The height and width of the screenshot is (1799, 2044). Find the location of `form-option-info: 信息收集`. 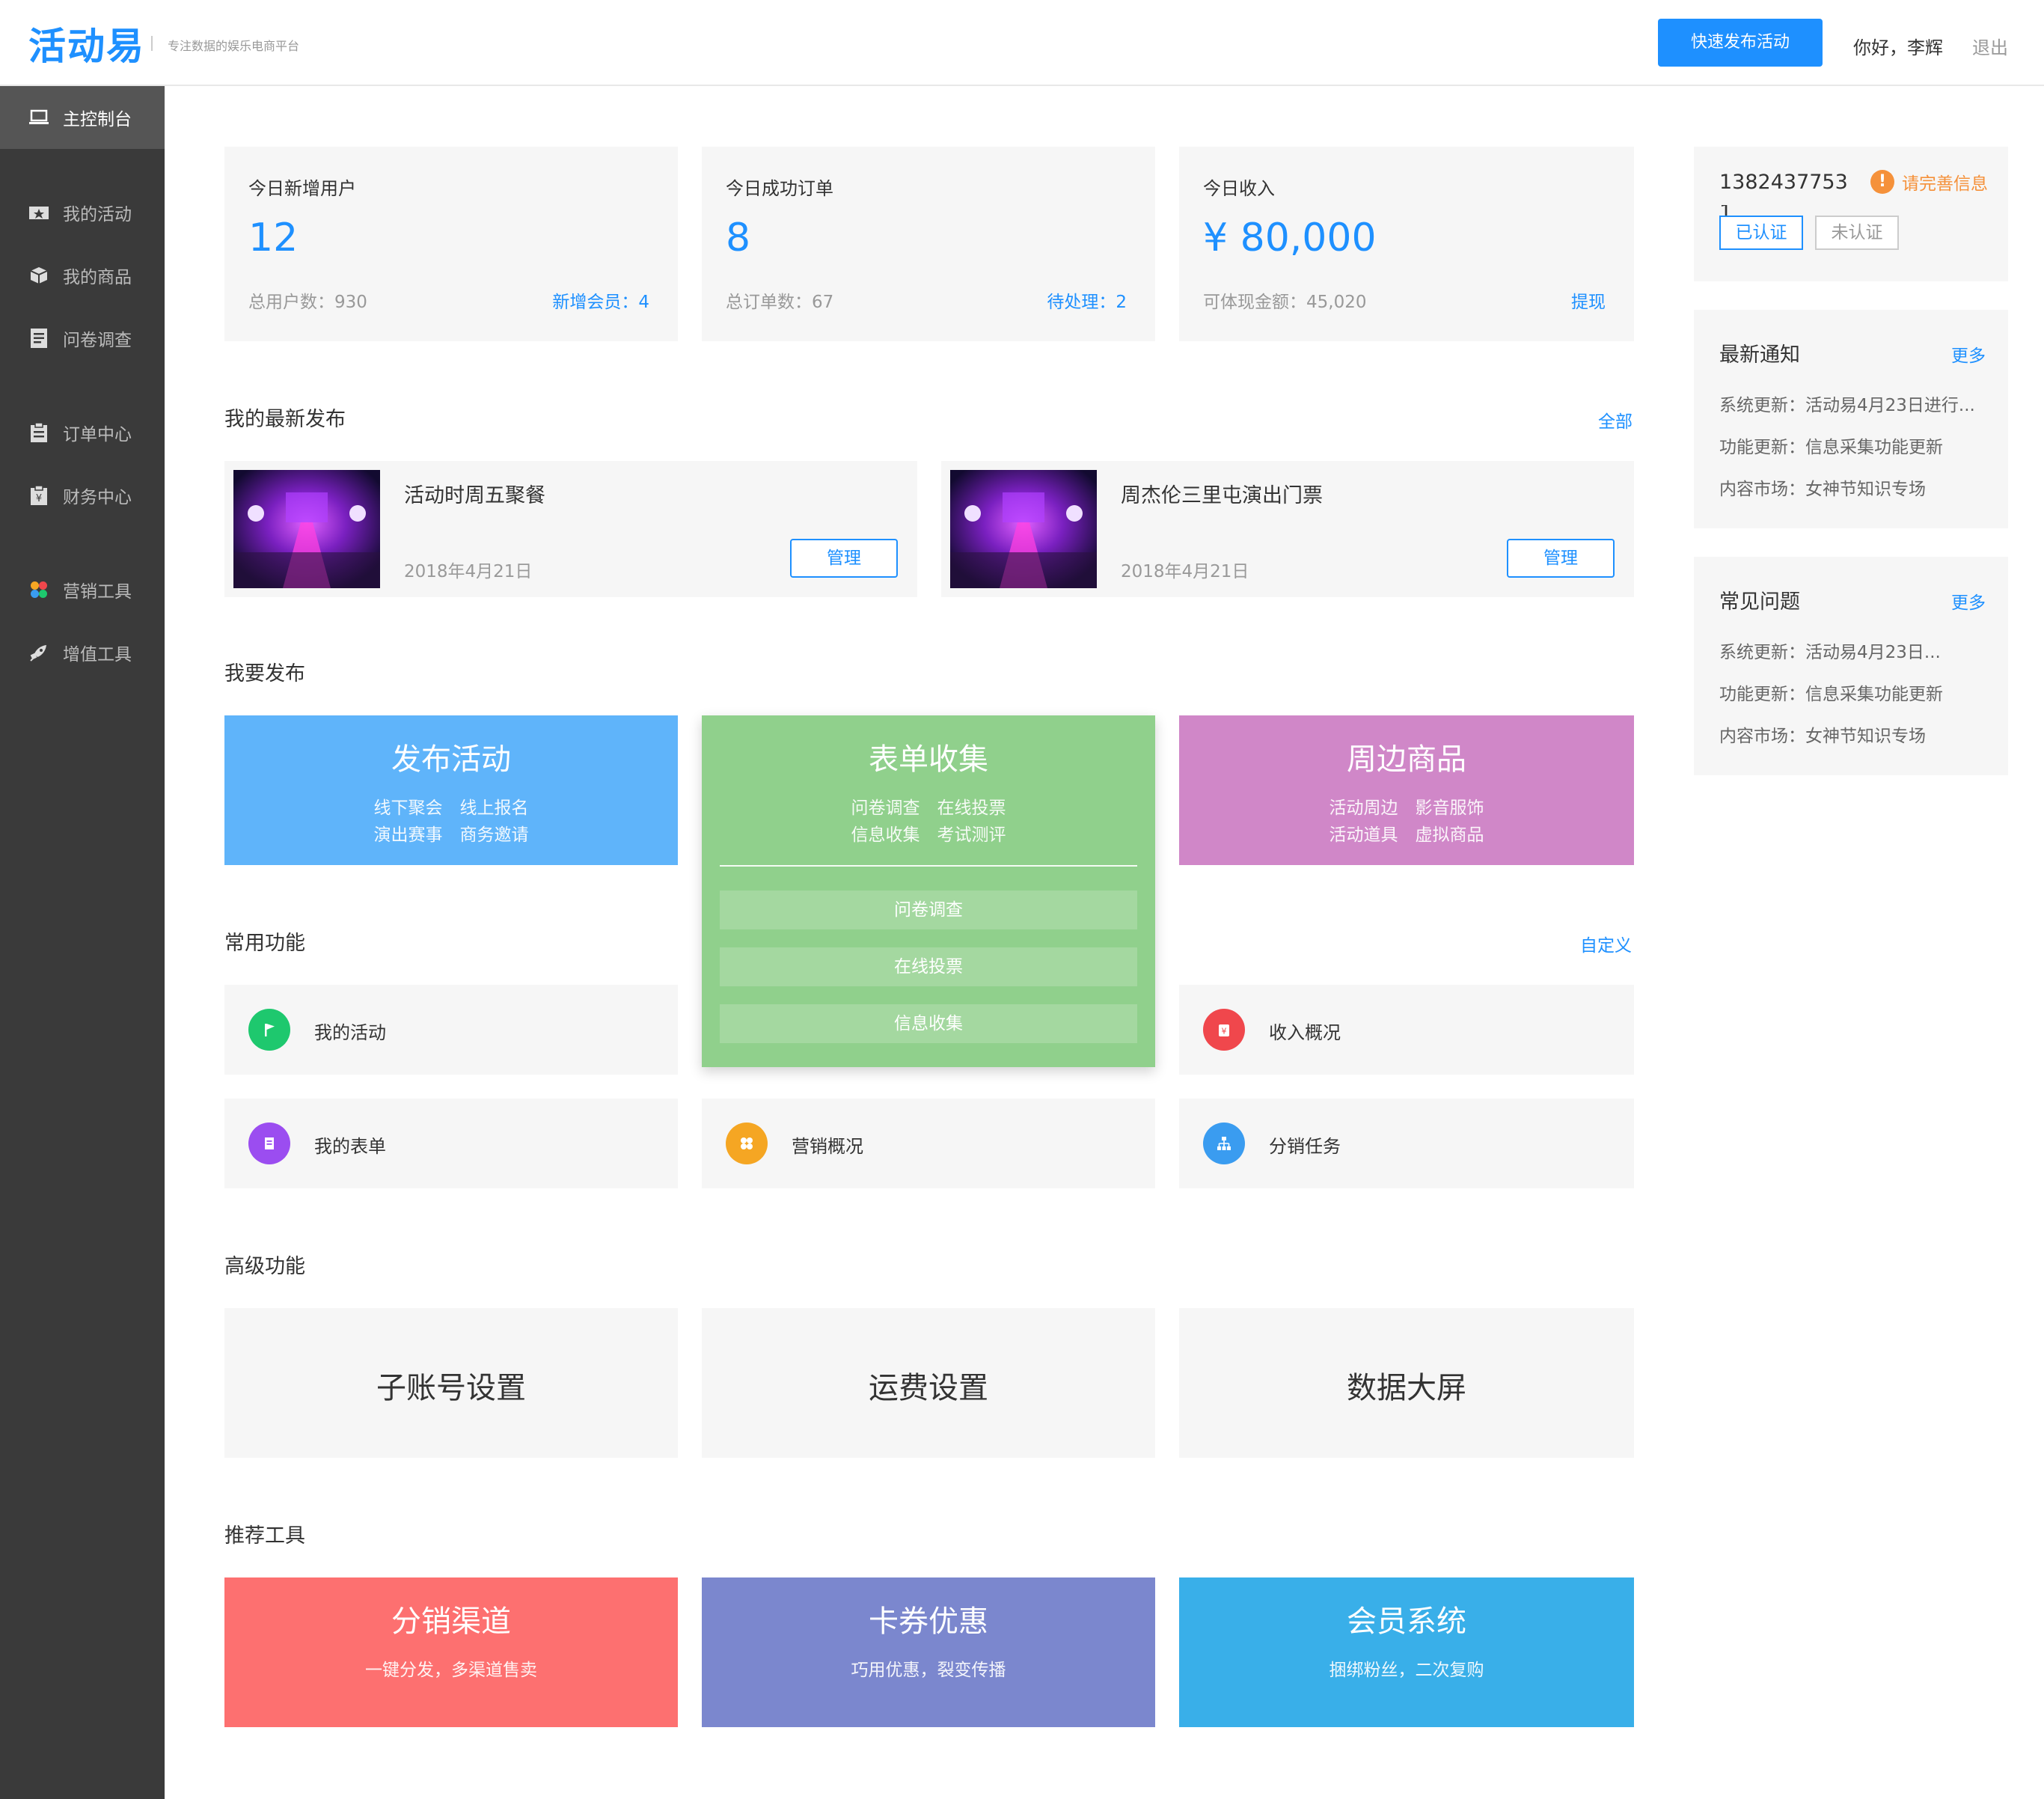

form-option-info: 信息收集 is located at coordinates (928, 1023).